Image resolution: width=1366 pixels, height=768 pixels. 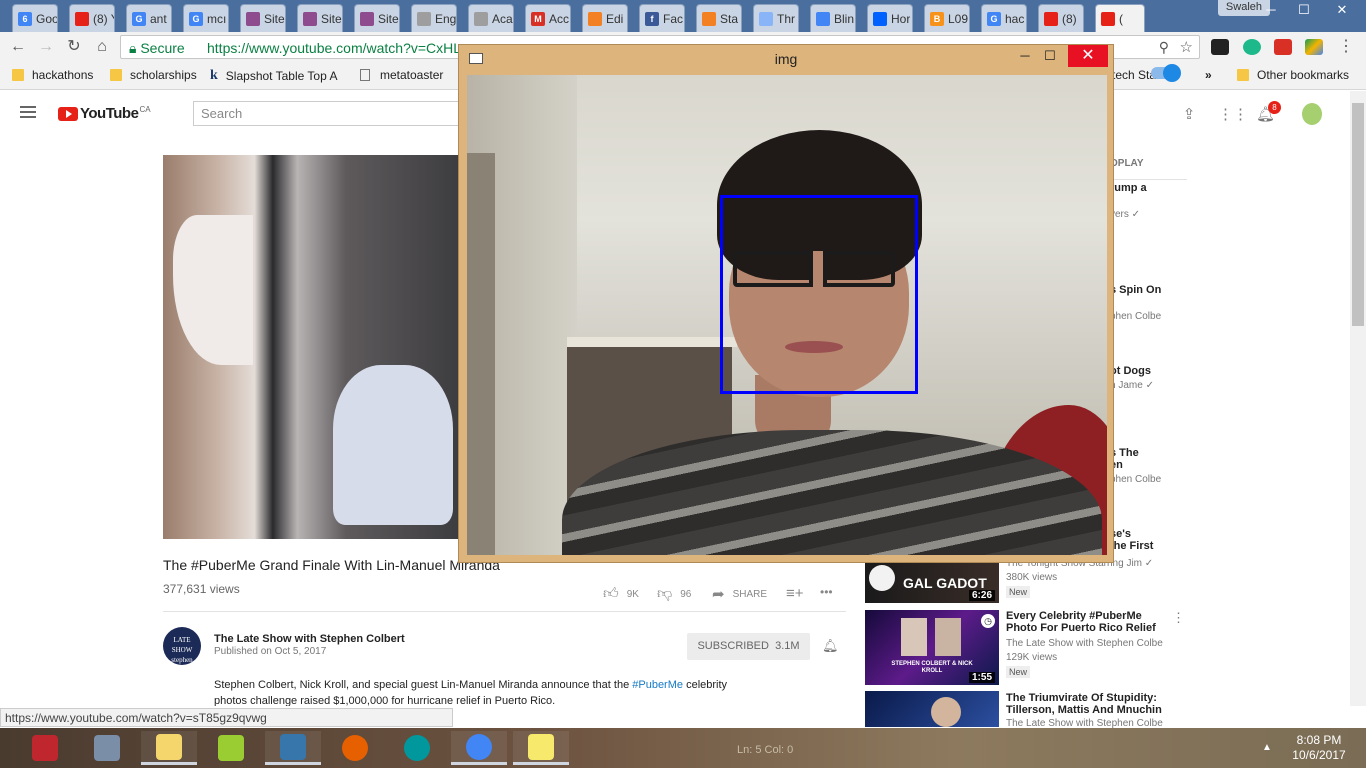 What do you see at coordinates (338, 113) in the screenshot?
I see `search-input: Search` at bounding box center [338, 113].